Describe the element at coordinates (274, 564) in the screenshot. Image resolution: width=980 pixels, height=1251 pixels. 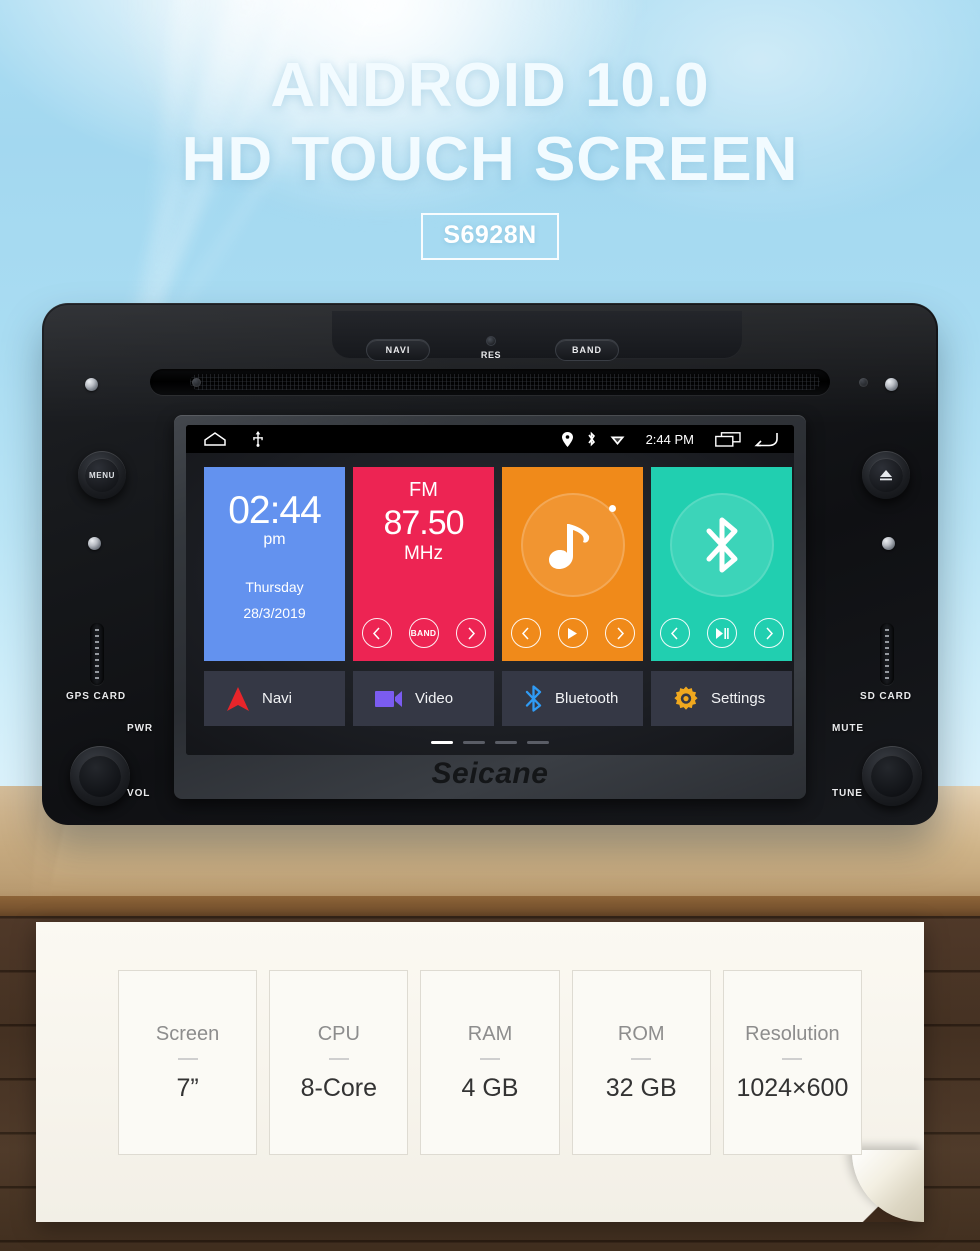
I see `clock-widget-tile: 02:44 pm Thursday 28/3/2019` at that location.